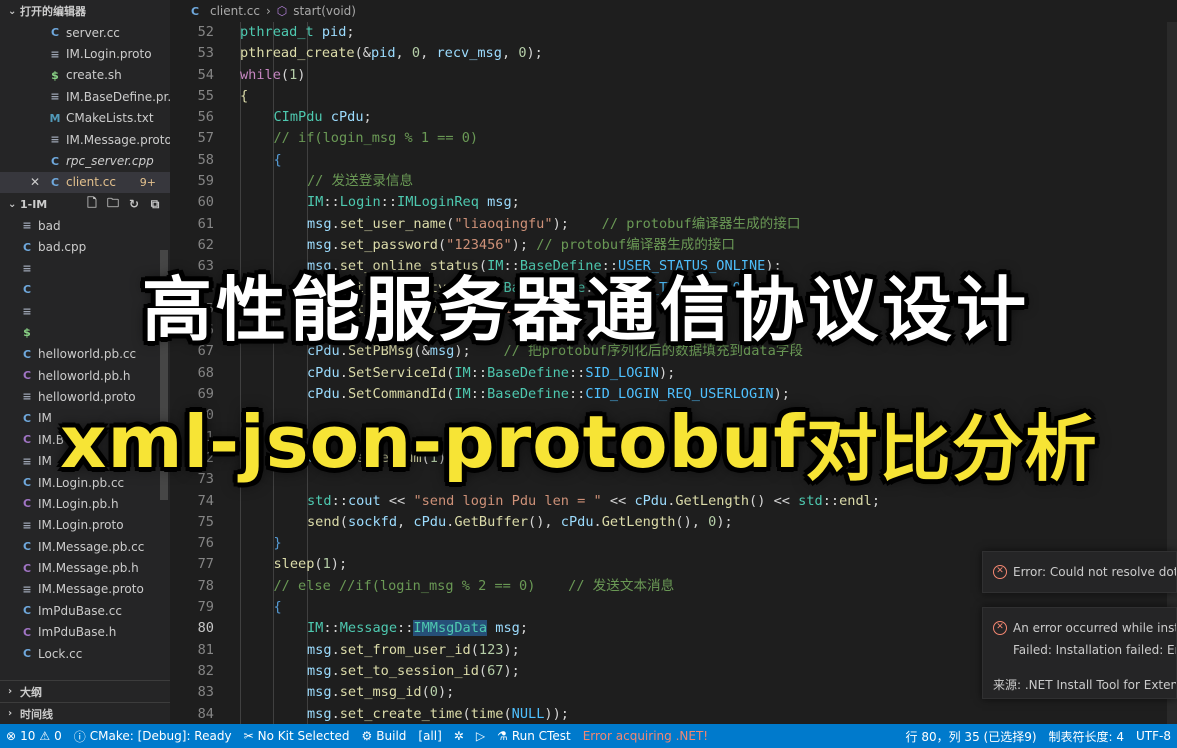 This screenshot has width=1177, height=748. Describe the element at coordinates (297, 736) in the screenshot. I see `kit-selector: ✂ No Kit Selected` at that location.